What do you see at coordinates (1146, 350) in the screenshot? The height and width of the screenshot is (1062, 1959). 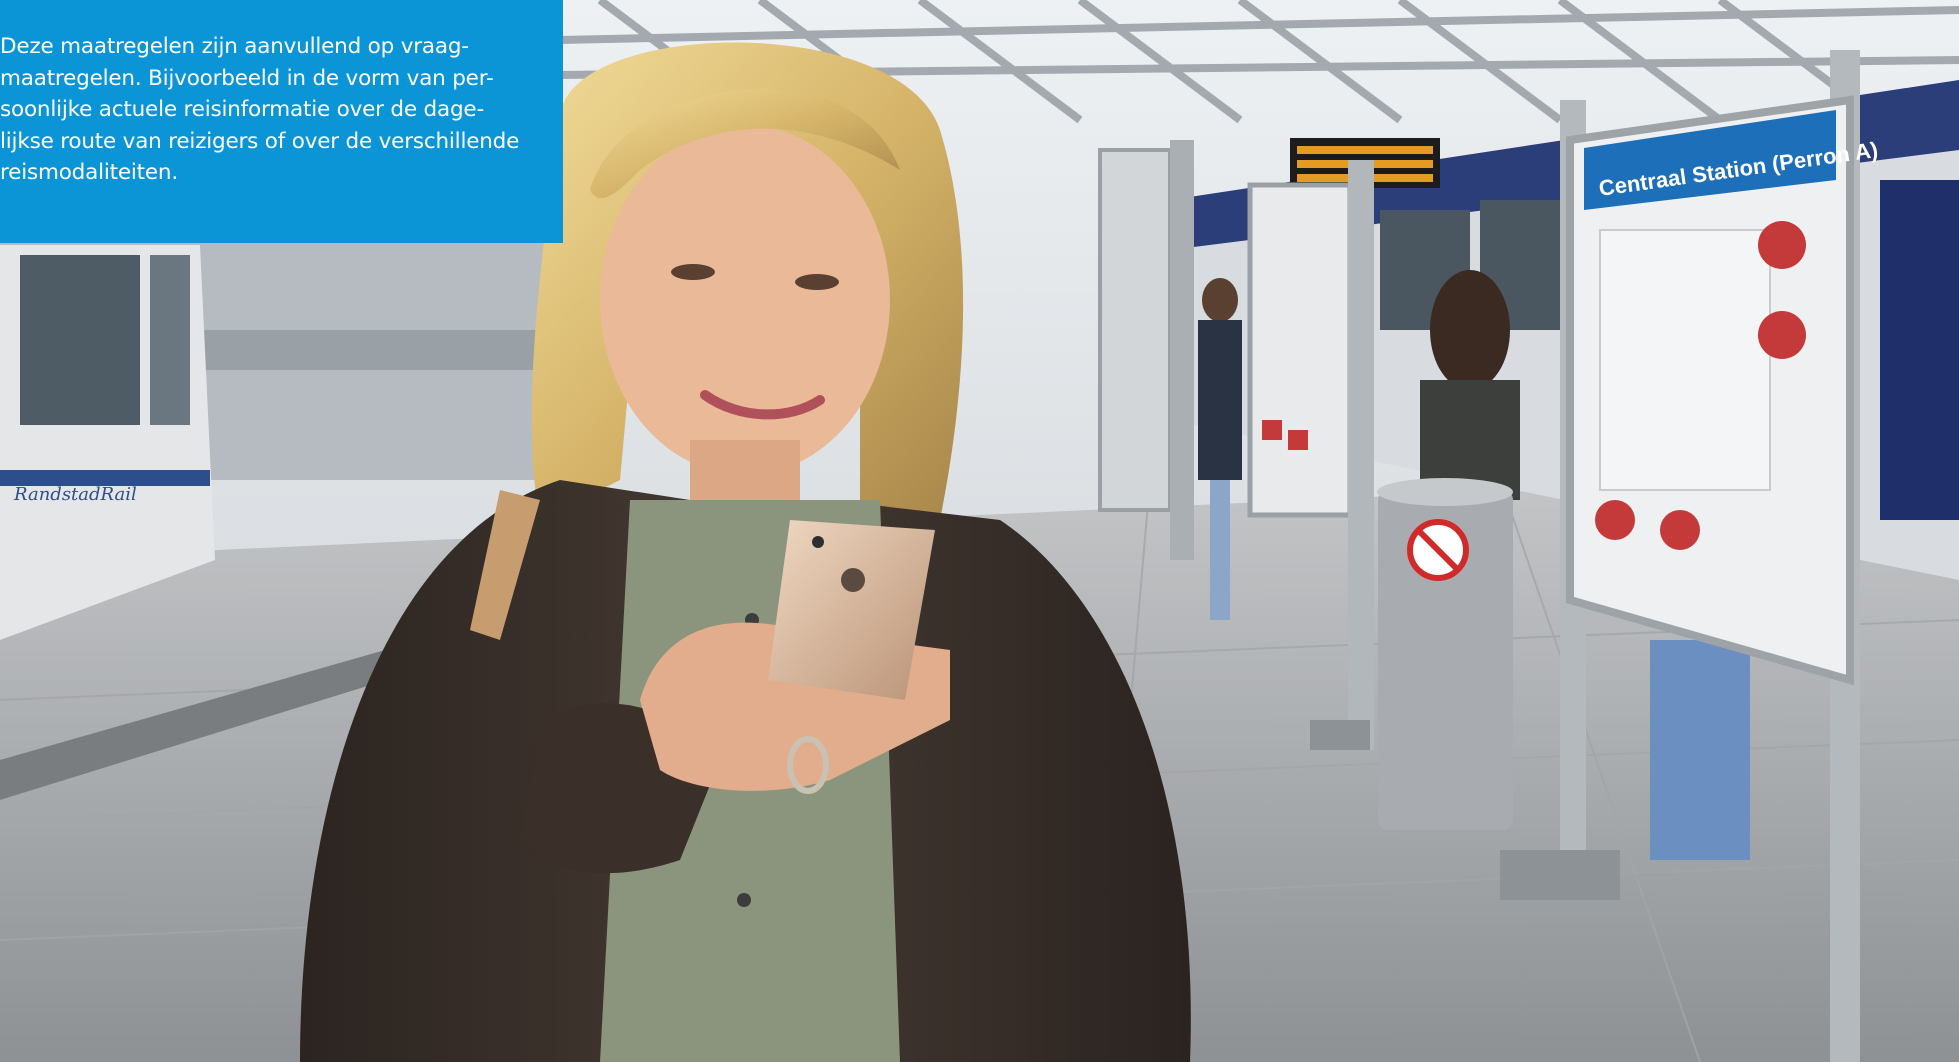 I see `info-panel-far` at bounding box center [1146, 350].